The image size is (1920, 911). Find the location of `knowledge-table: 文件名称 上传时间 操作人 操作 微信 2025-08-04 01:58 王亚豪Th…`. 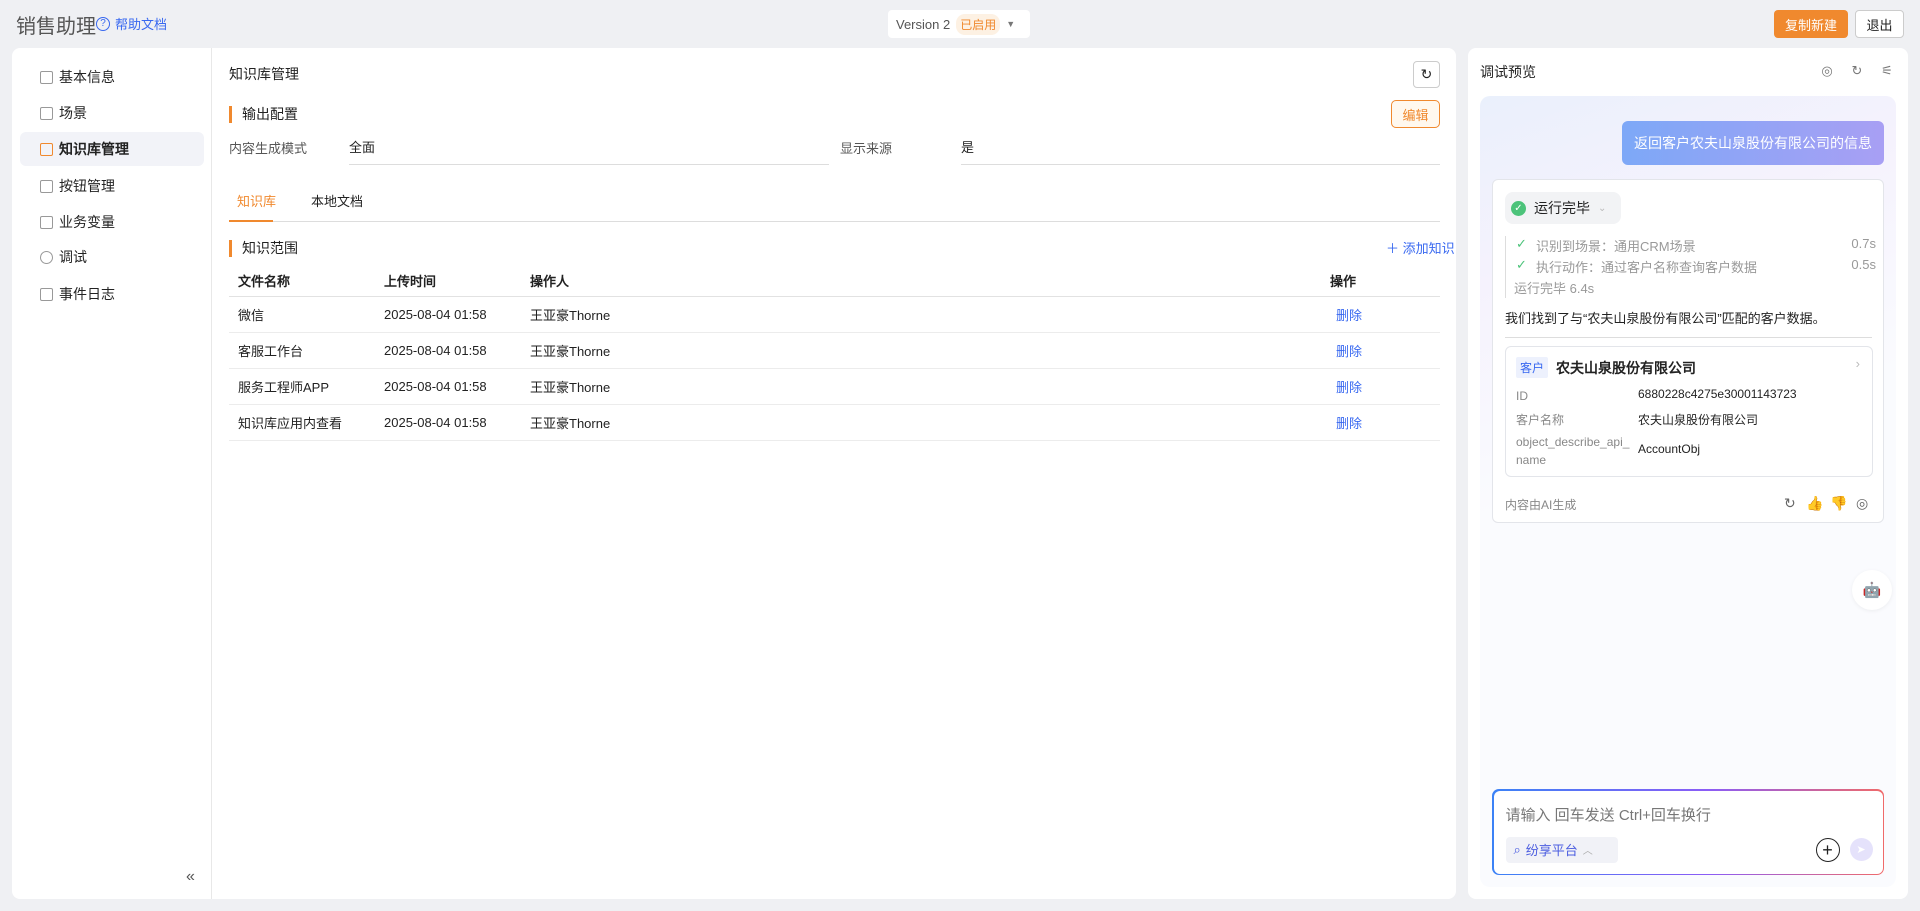

knowledge-table: 文件名称 上传时间 操作人 操作 微信 2025-08-04 01:58 王亚豪Th… is located at coordinates (834, 353).